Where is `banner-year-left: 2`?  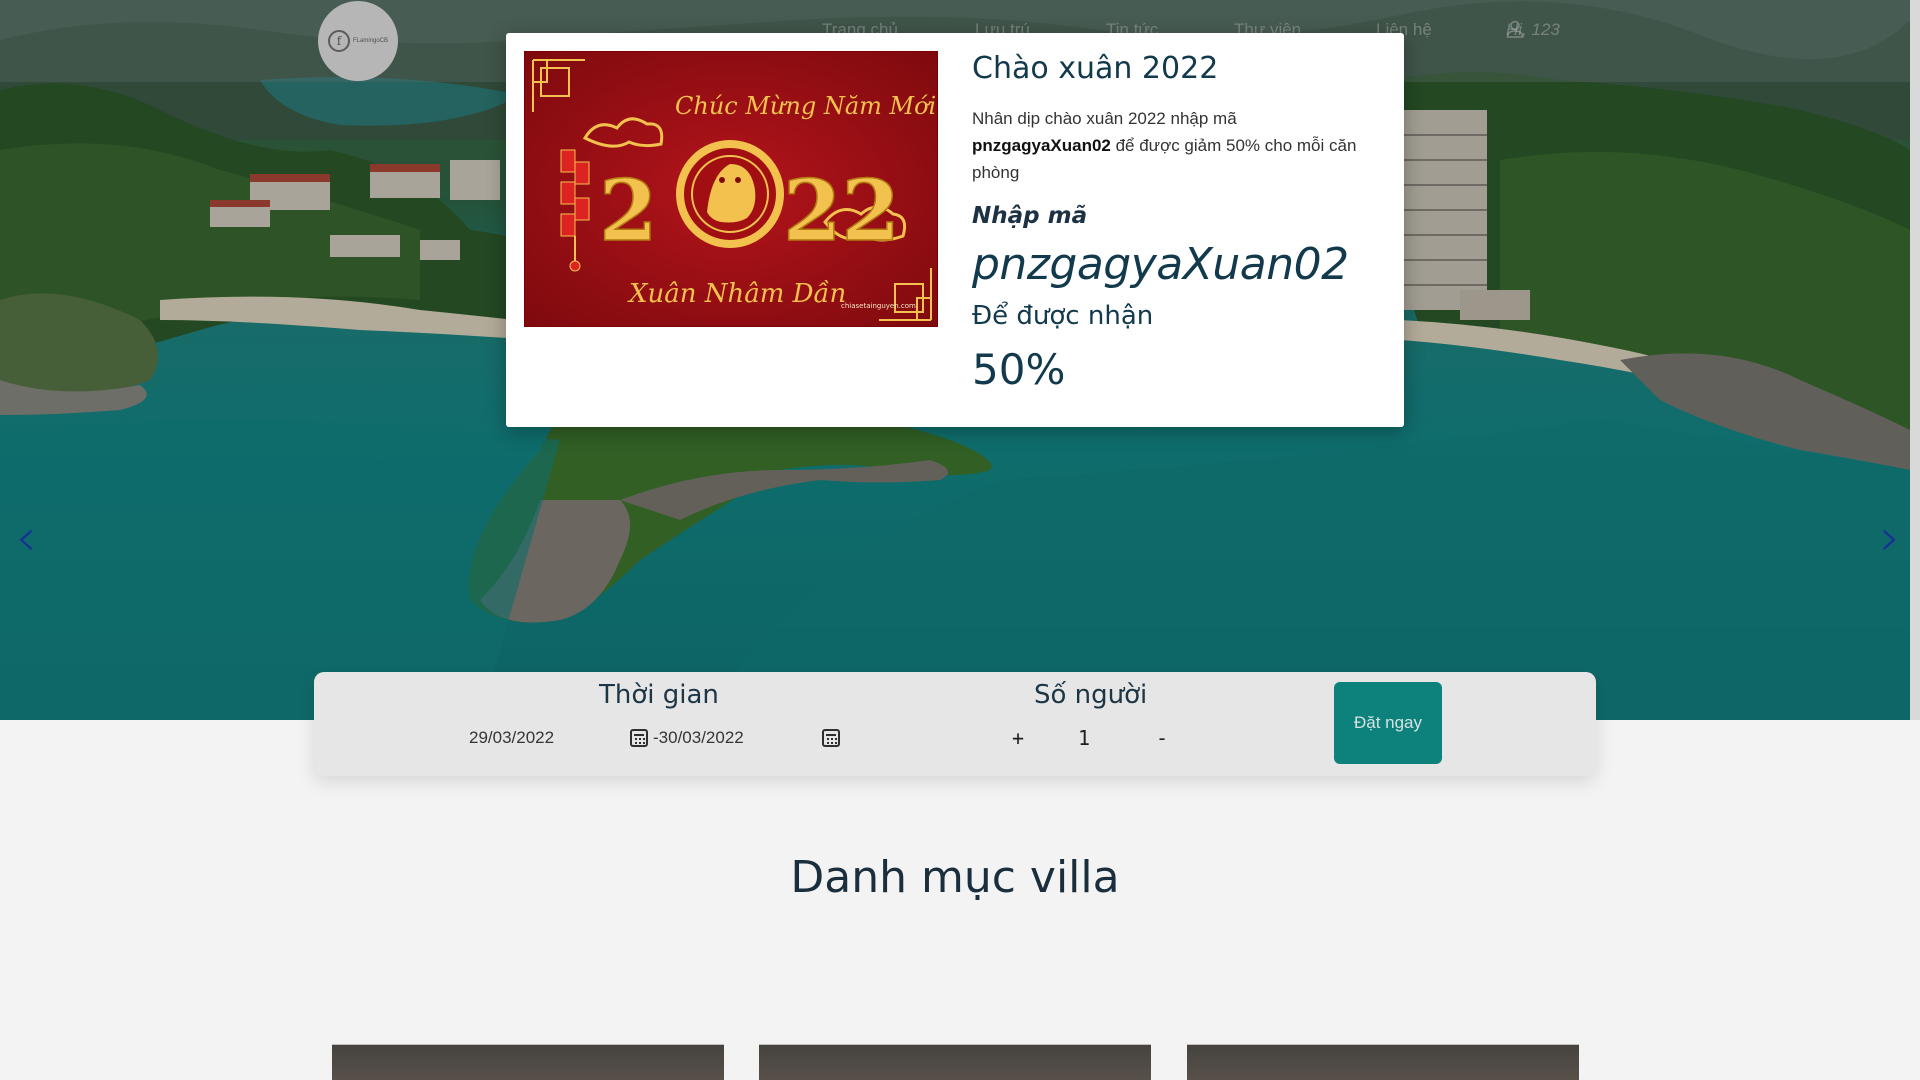 banner-year-left: 2 is located at coordinates (628, 210).